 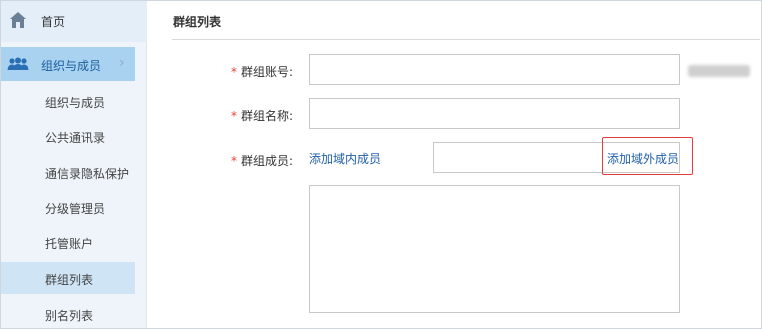 I want to click on chevron-right-icon: ›, so click(x=122, y=63).